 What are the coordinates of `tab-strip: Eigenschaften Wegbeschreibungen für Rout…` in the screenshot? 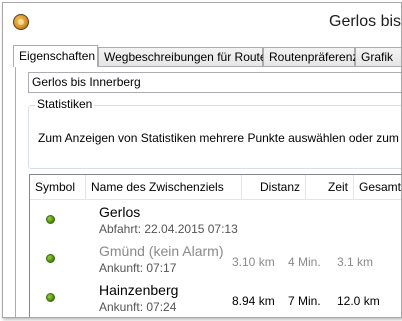 It's located at (207, 56).